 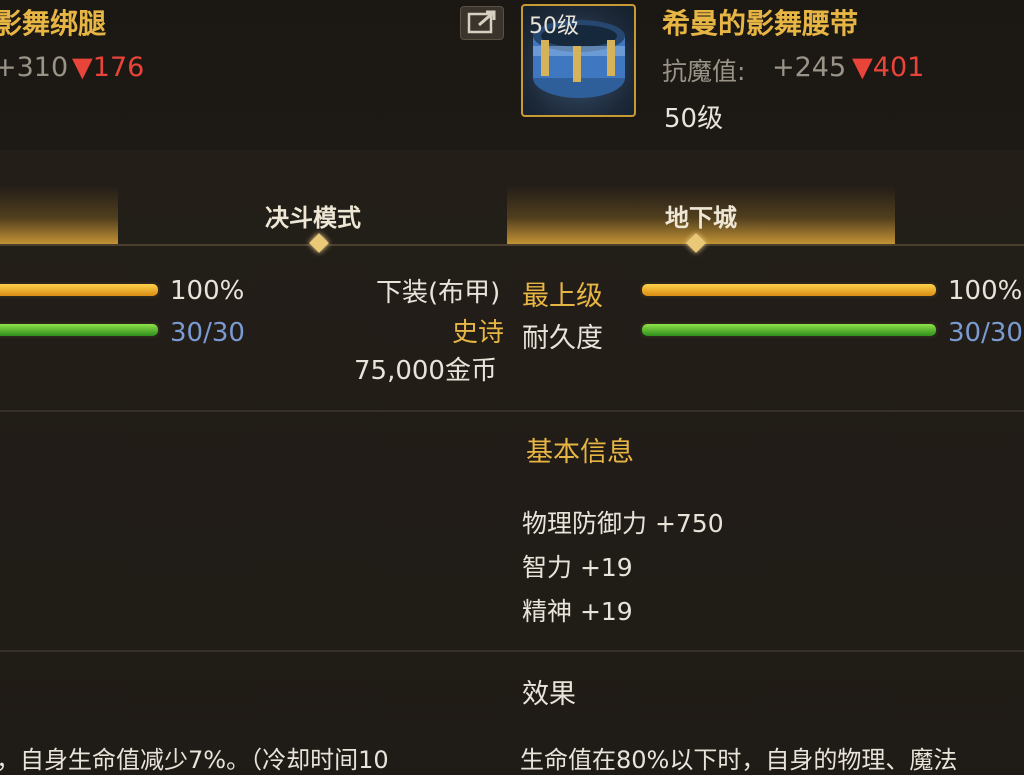 I want to click on tab-divider-line, so click(x=512, y=245).